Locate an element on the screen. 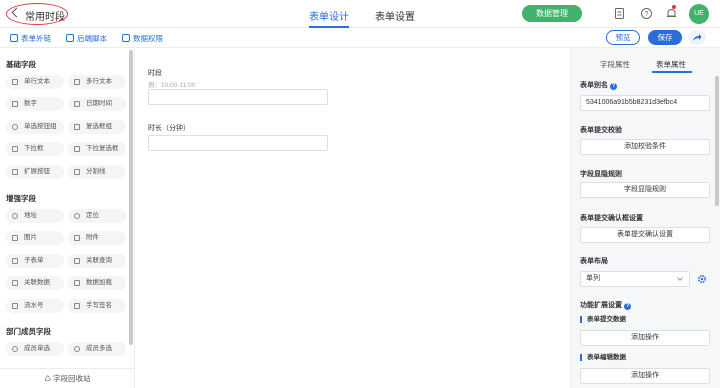 Image resolution: width=720 pixels, height=388 pixels. add-validation-button: 添加校验条件 is located at coordinates (645, 147).